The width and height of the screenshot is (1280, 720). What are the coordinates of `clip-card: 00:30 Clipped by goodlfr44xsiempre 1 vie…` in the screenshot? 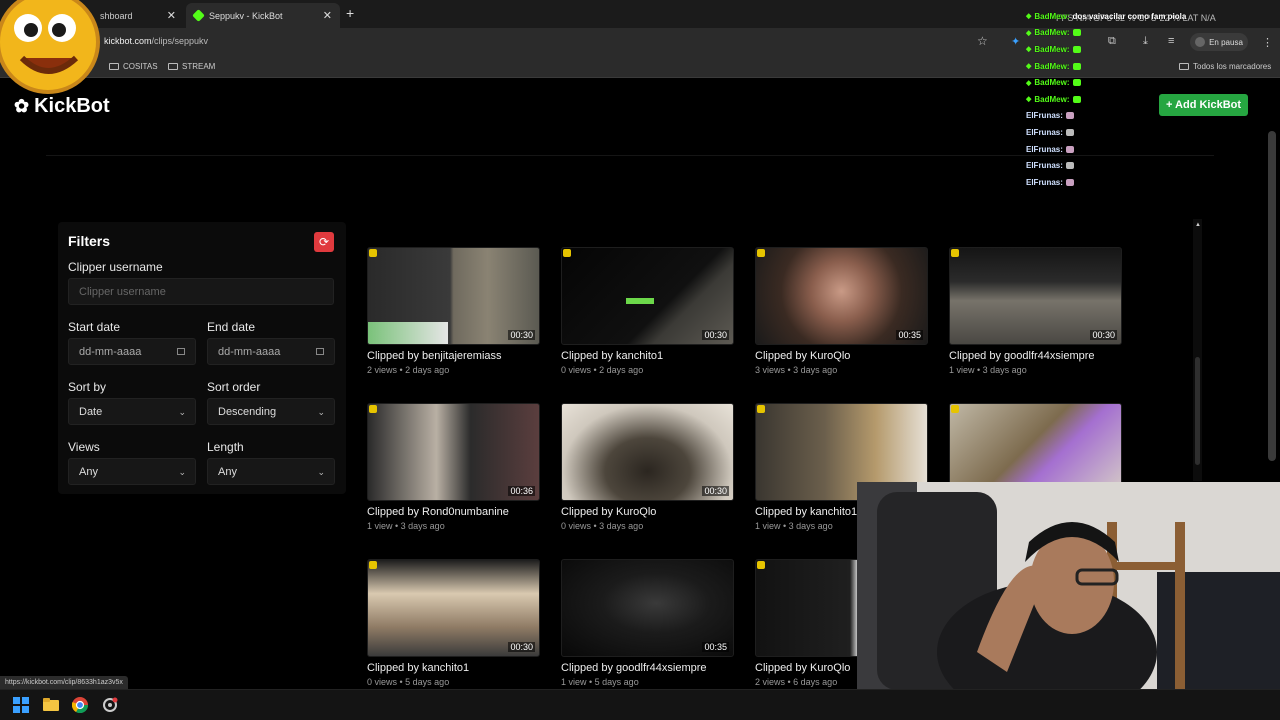 It's located at (1035, 311).